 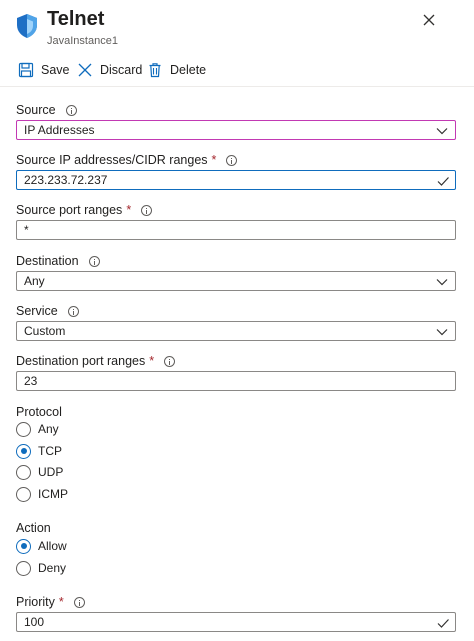 What do you see at coordinates (36, 110) in the screenshot?
I see `source-label-text: Source` at bounding box center [36, 110].